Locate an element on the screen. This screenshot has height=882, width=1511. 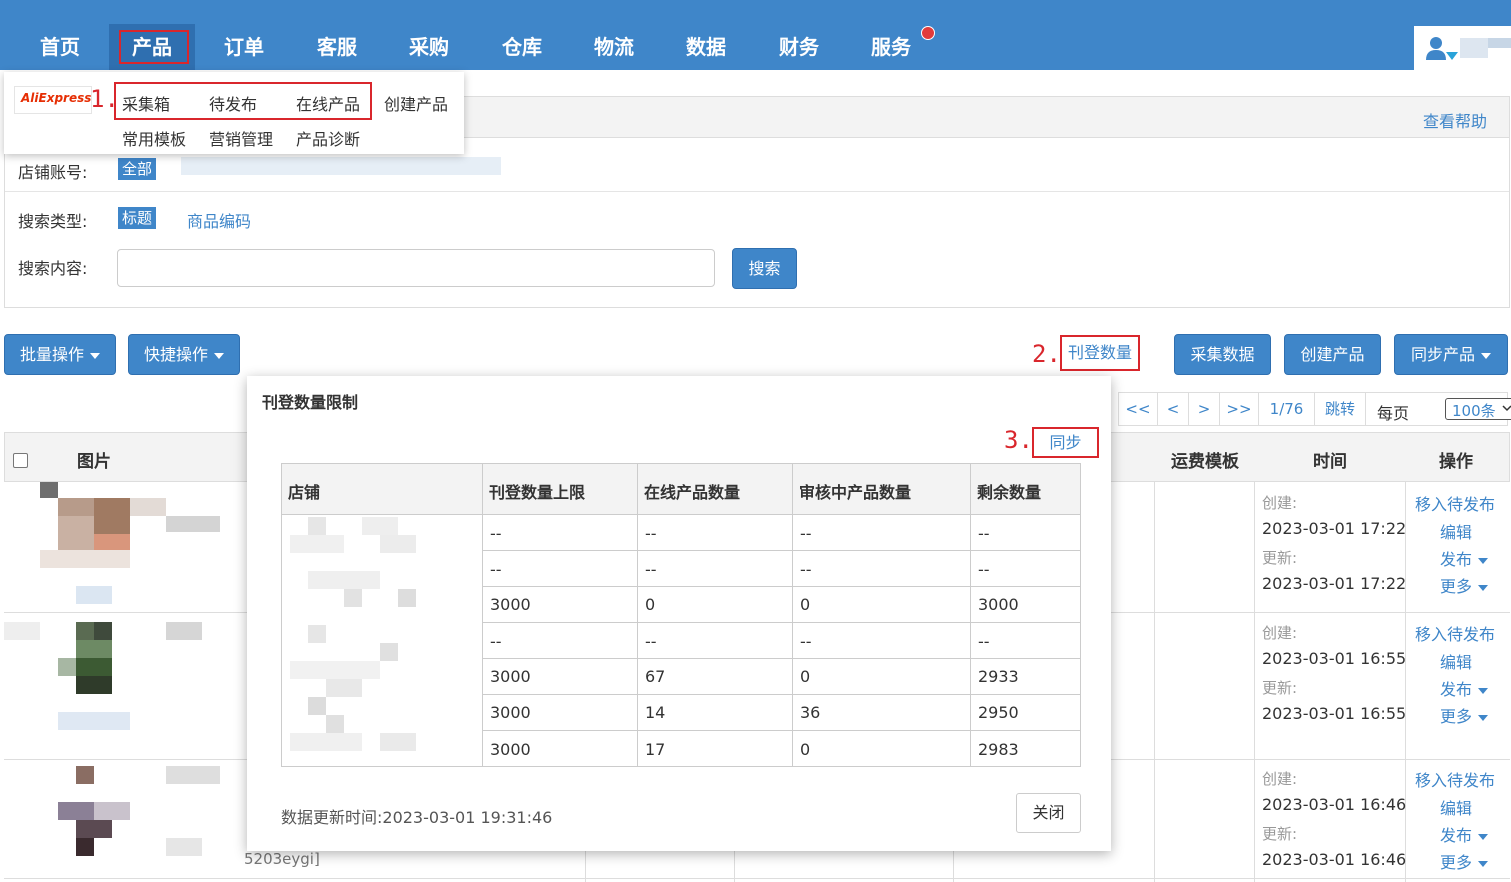
nav-services: 服务 is located at coordinates (891, 47).